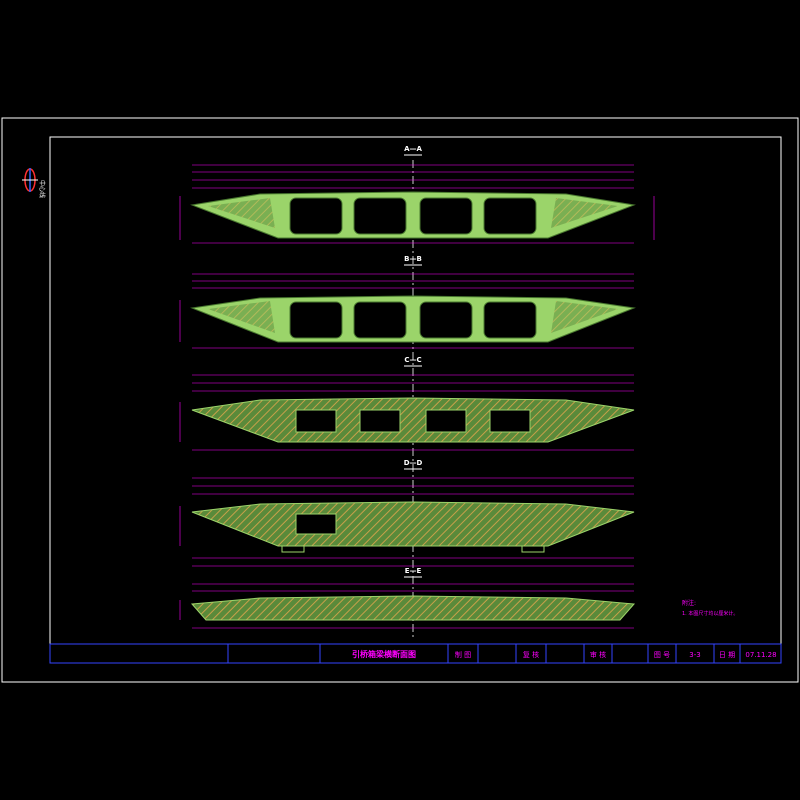 The height and width of the screenshot is (800, 800). Describe the element at coordinates (413, 571) in the screenshot. I see `section-e-label: E—E` at that location.